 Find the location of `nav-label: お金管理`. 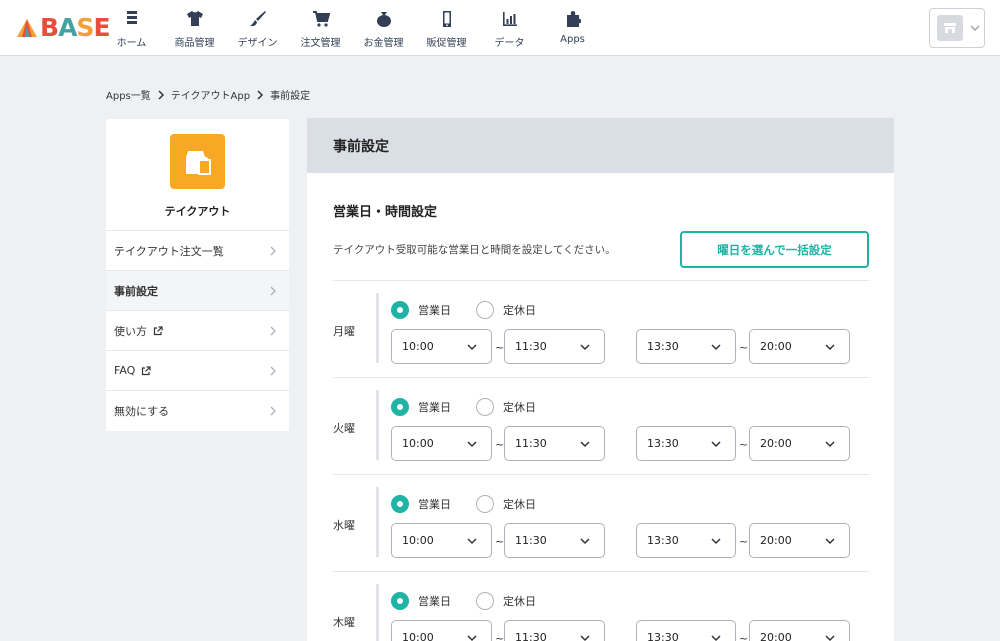

nav-label: お金管理 is located at coordinates (383, 43).